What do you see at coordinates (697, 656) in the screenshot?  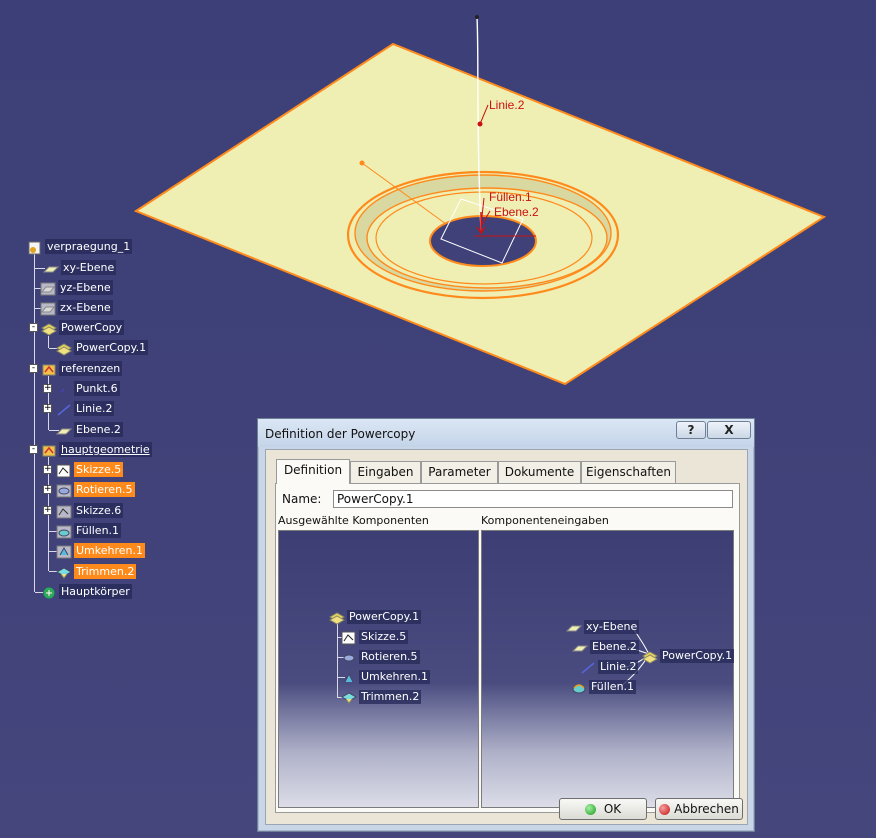 I see `target-label: PowerCopy.1` at bounding box center [697, 656].